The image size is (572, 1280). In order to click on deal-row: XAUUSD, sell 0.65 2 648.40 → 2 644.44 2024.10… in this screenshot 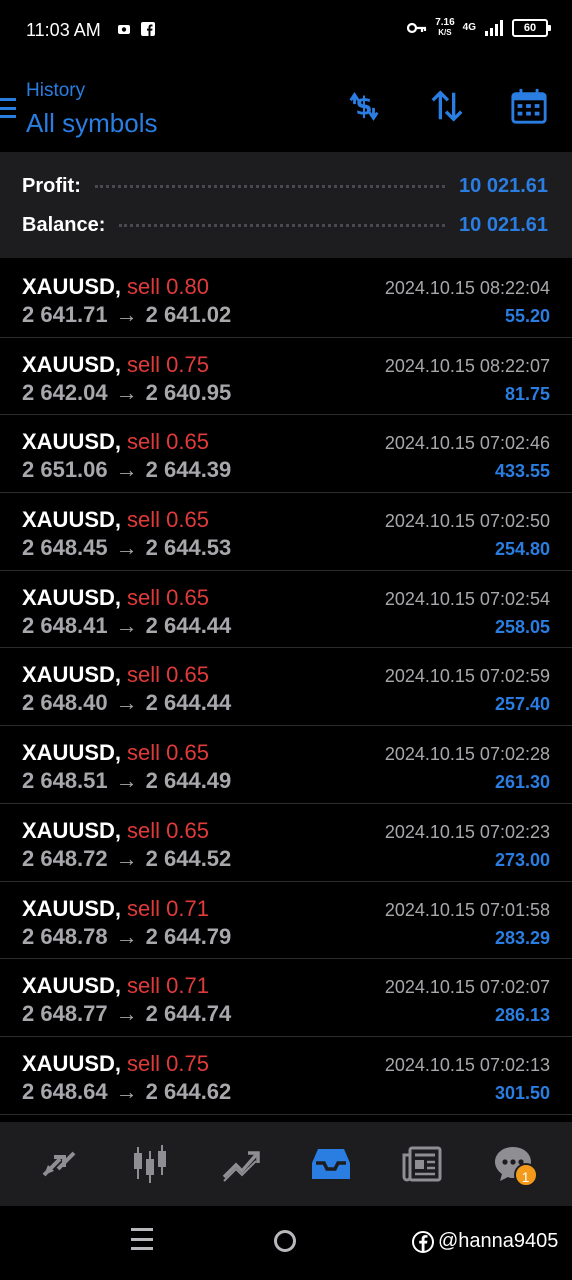, I will do `click(286, 687)`.